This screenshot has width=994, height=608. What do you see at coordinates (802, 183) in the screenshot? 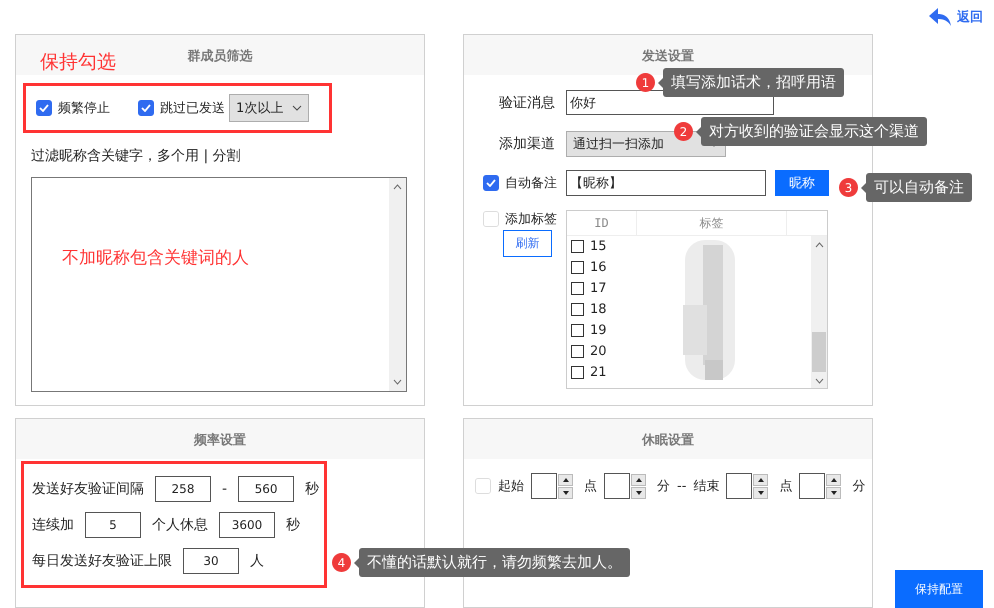
I see `nickname-button: 昵称` at bounding box center [802, 183].